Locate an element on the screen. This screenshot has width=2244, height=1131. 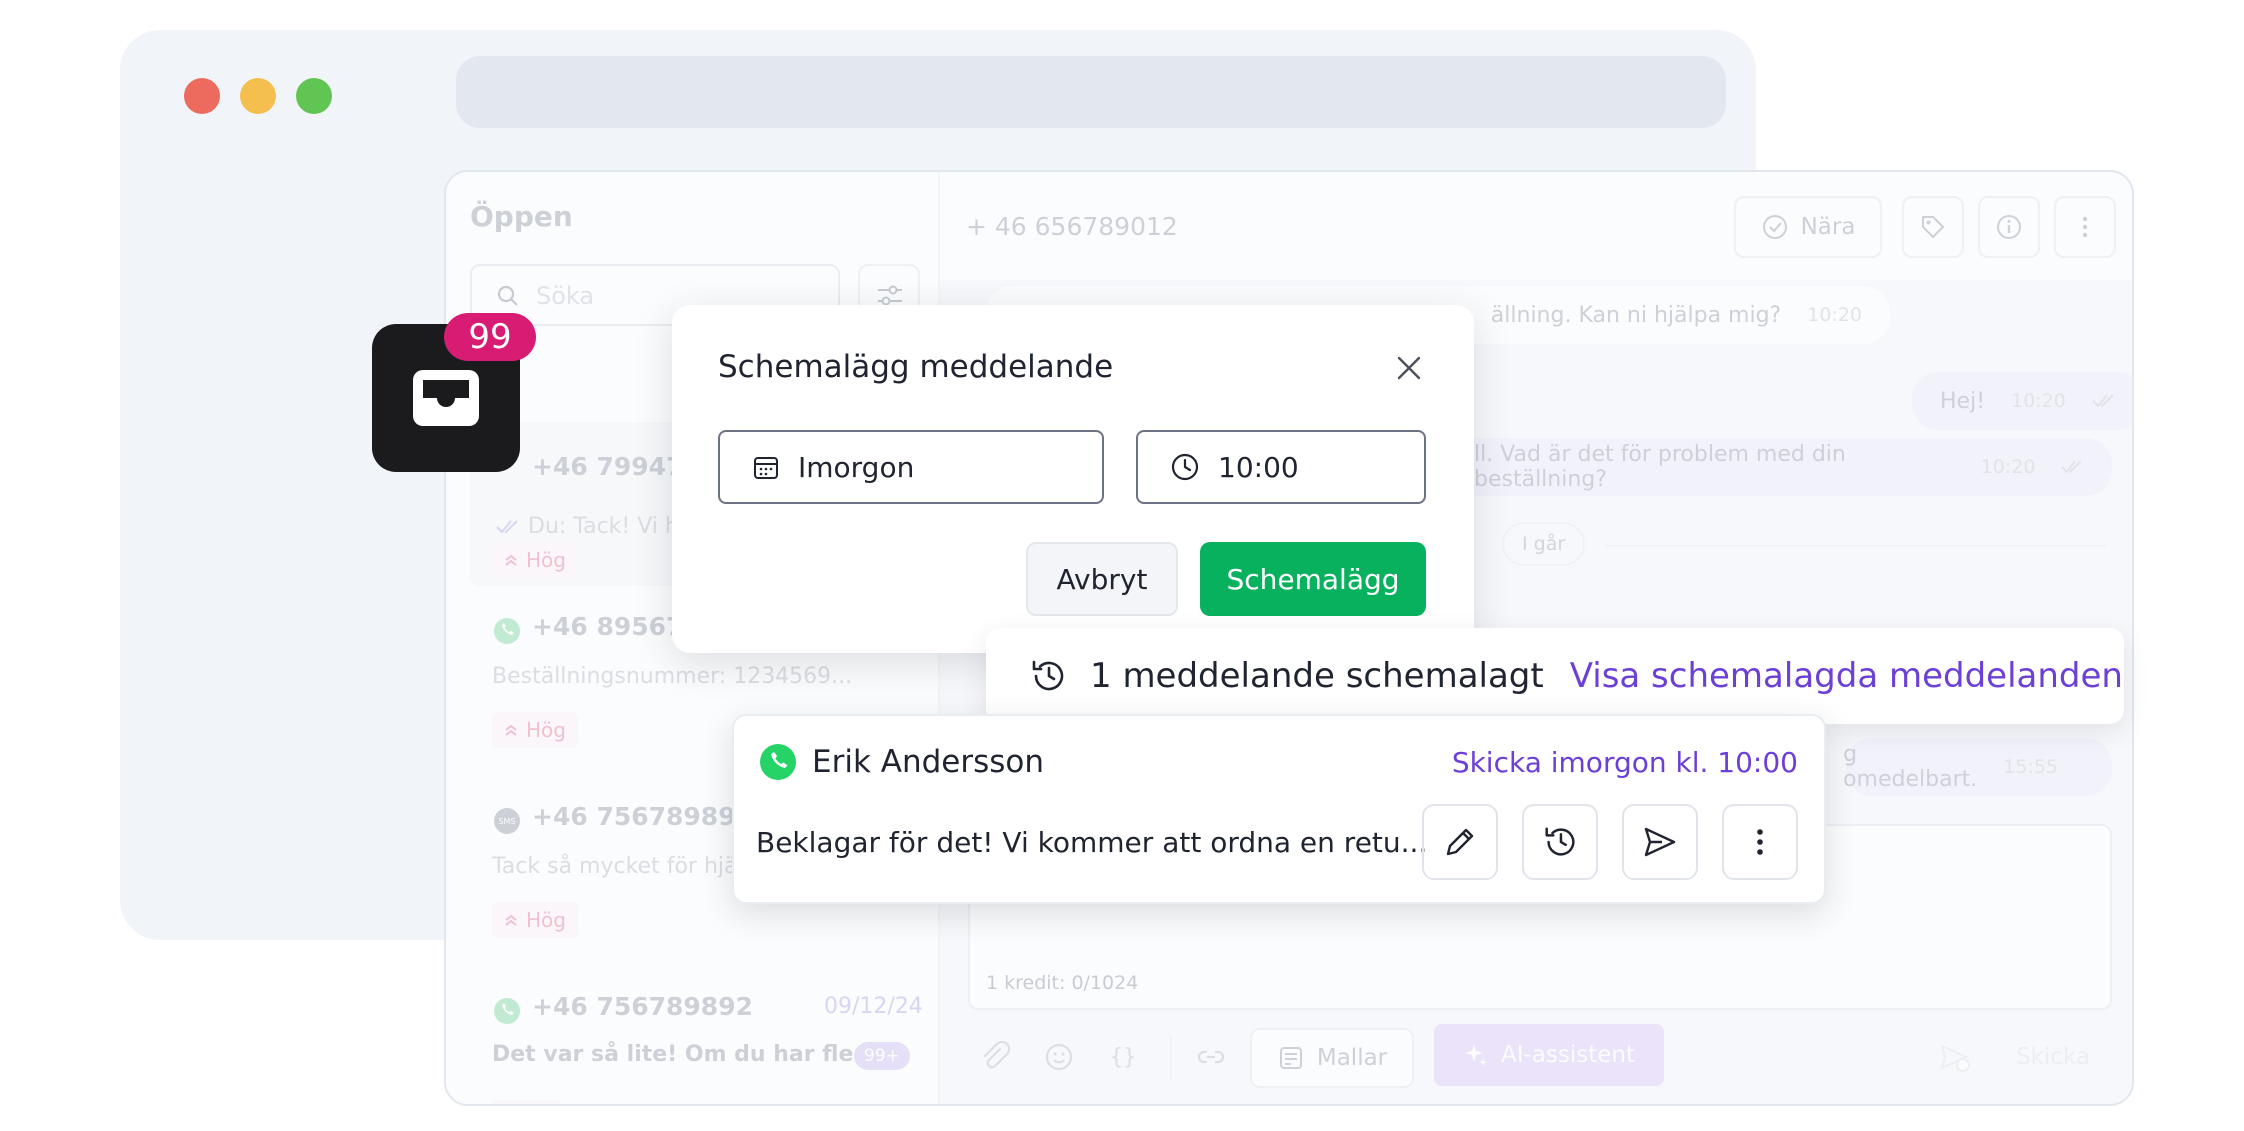
scheduled-time: Skicka imorgon kl. 10:00 is located at coordinates (1624, 762).